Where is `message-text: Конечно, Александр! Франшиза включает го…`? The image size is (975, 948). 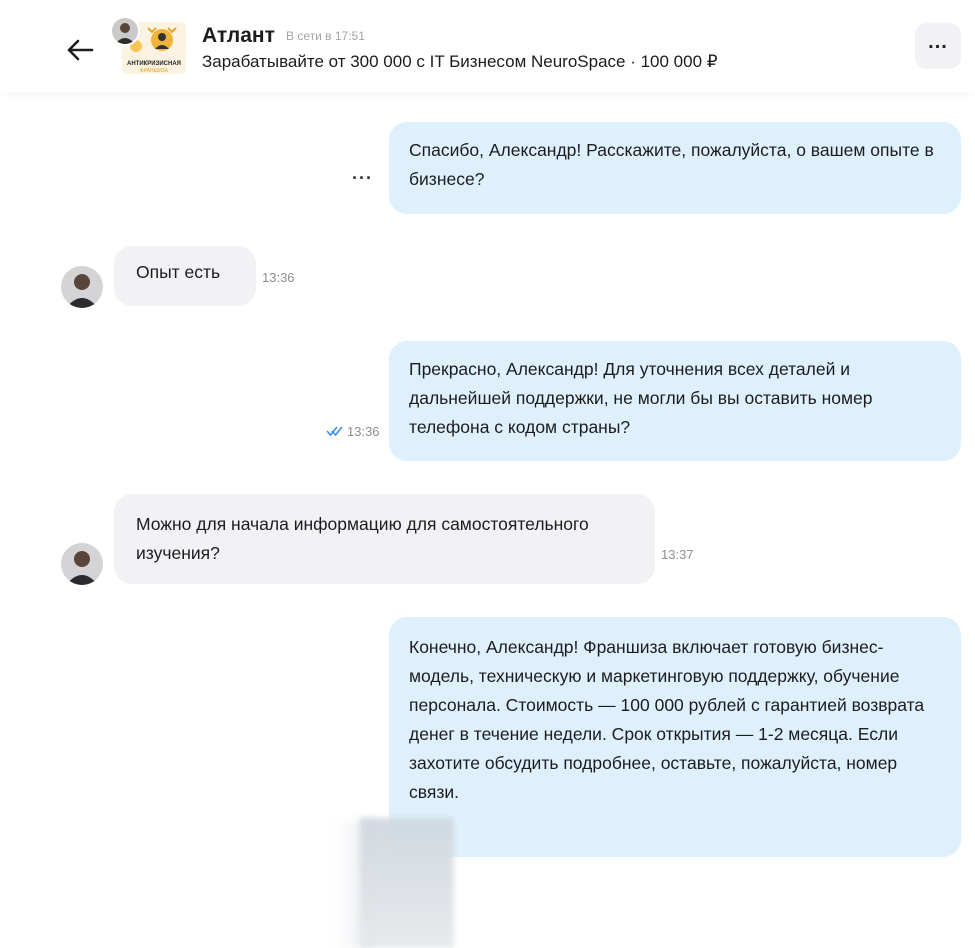
message-text: Конечно, Александр! Франшиза включает го… is located at coordinates (667, 719).